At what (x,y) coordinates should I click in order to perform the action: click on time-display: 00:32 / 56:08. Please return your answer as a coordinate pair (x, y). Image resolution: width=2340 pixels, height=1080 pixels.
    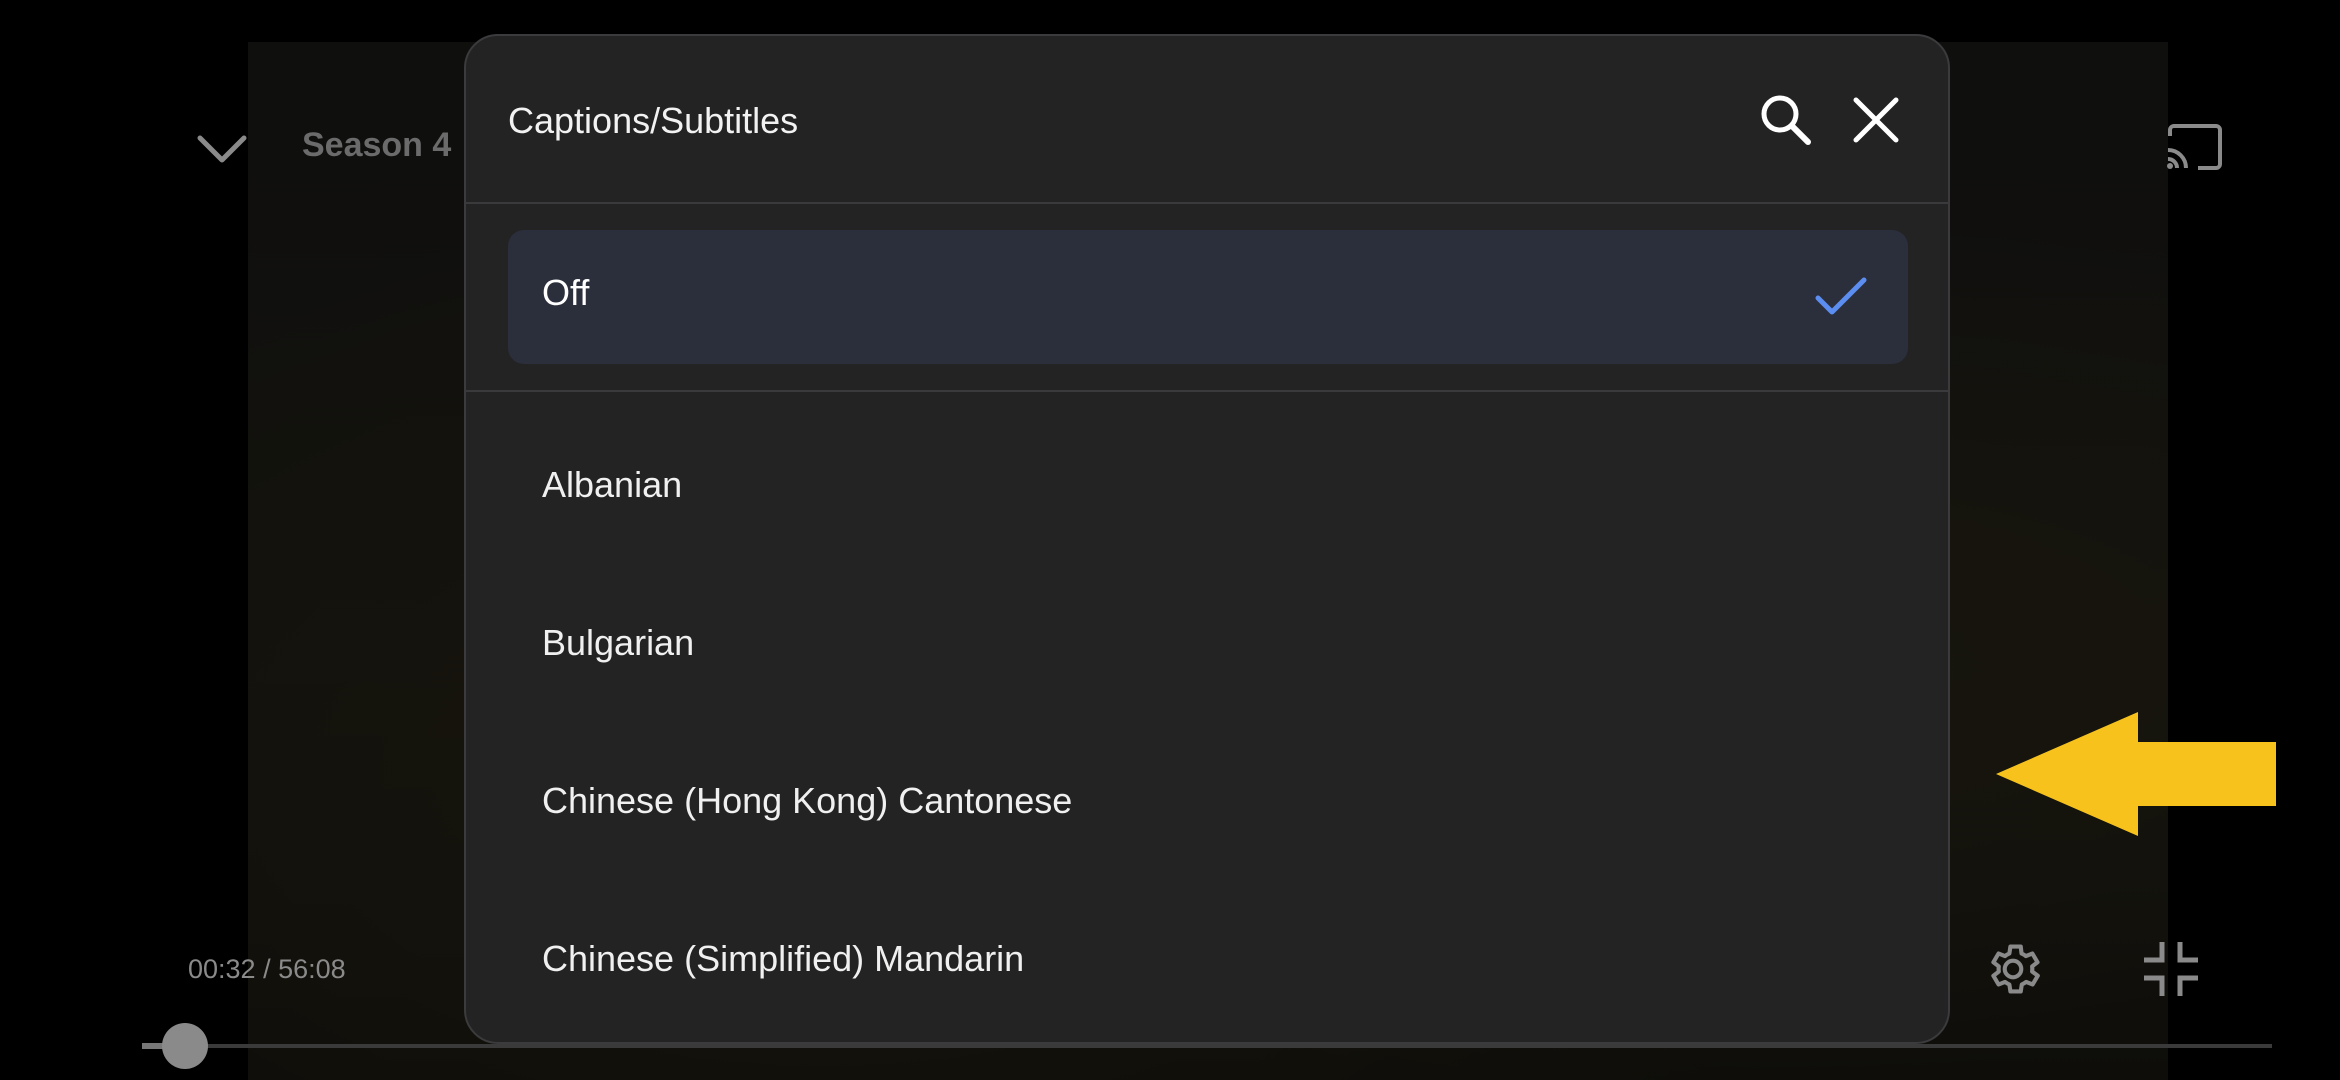
    Looking at the image, I should click on (267, 969).